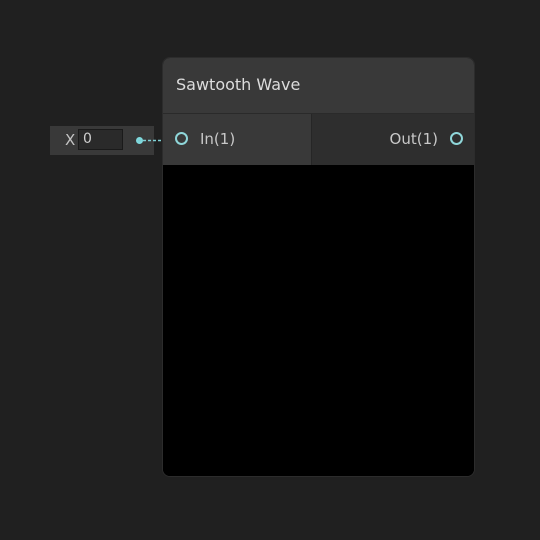 The image size is (540, 540). What do you see at coordinates (456, 138) in the screenshot?
I see `output-port-circle-icon` at bounding box center [456, 138].